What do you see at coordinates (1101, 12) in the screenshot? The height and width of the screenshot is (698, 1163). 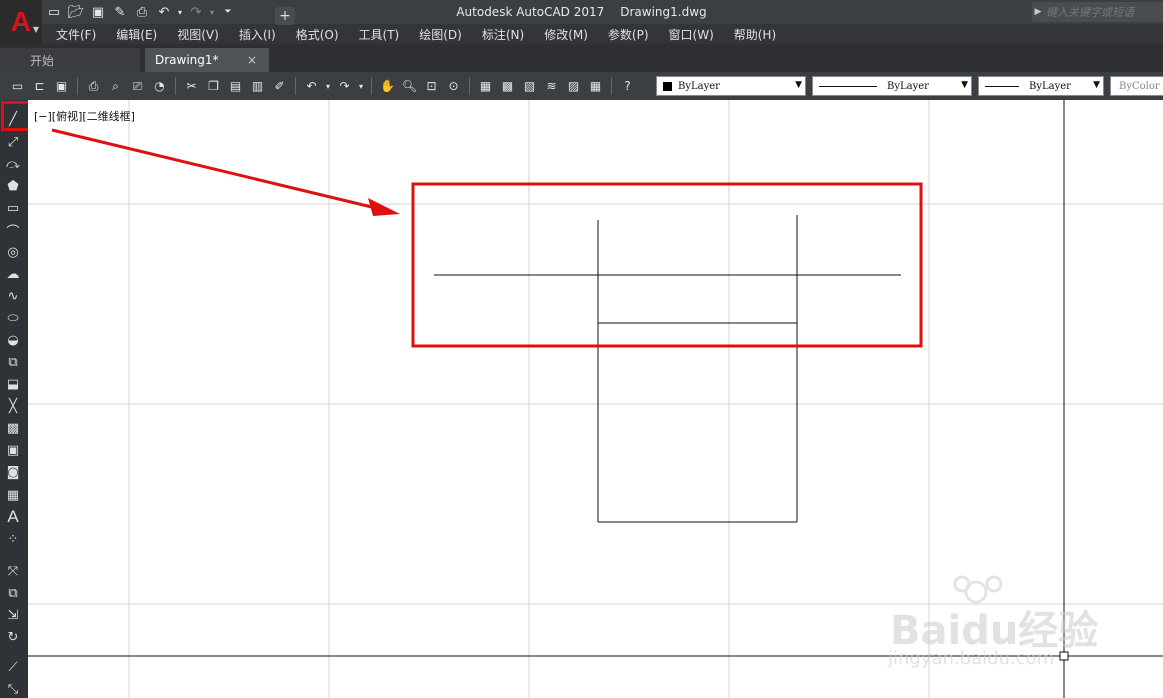 I see `search-input` at bounding box center [1101, 12].